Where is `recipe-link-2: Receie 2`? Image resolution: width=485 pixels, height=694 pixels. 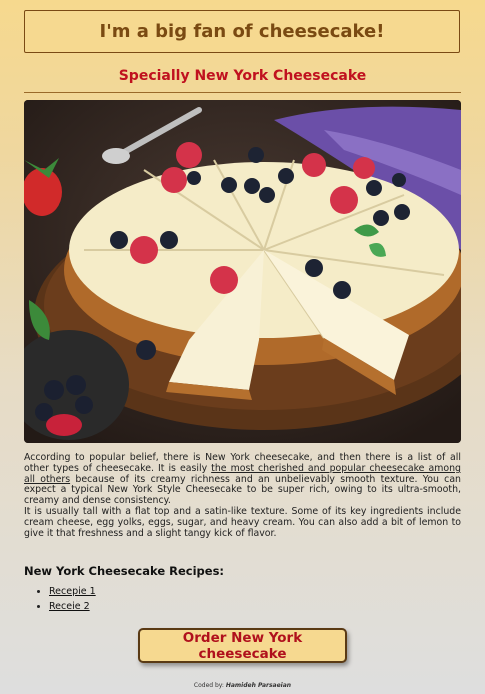
recipe-link-2: Receie 2 is located at coordinates (69, 606).